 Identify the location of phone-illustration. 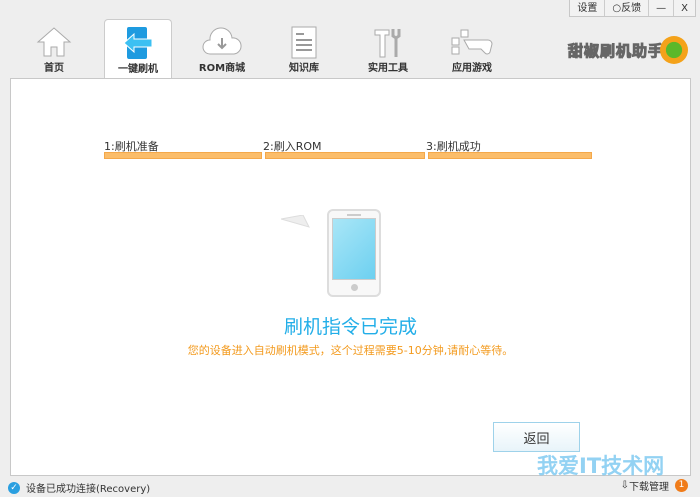
(354, 253).